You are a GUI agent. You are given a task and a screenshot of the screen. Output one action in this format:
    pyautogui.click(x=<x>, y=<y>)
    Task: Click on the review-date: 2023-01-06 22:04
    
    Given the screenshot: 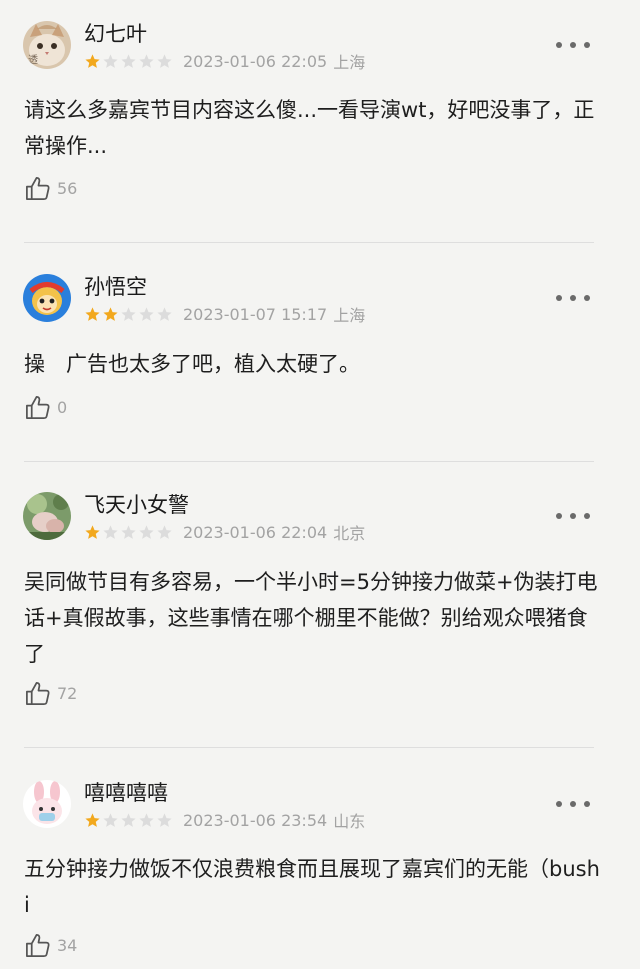 What is the action you would take?
    pyautogui.click(x=255, y=532)
    